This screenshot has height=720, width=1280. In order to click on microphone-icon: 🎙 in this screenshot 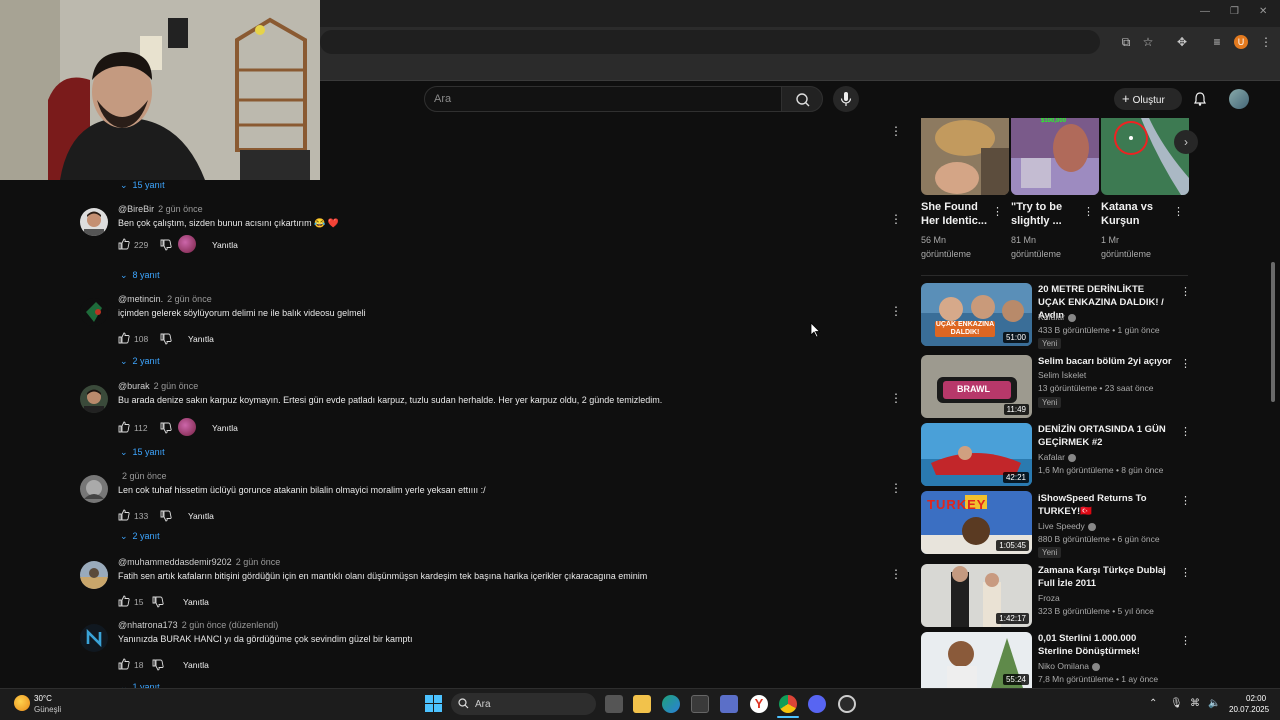, I will do `click(1176, 703)`.